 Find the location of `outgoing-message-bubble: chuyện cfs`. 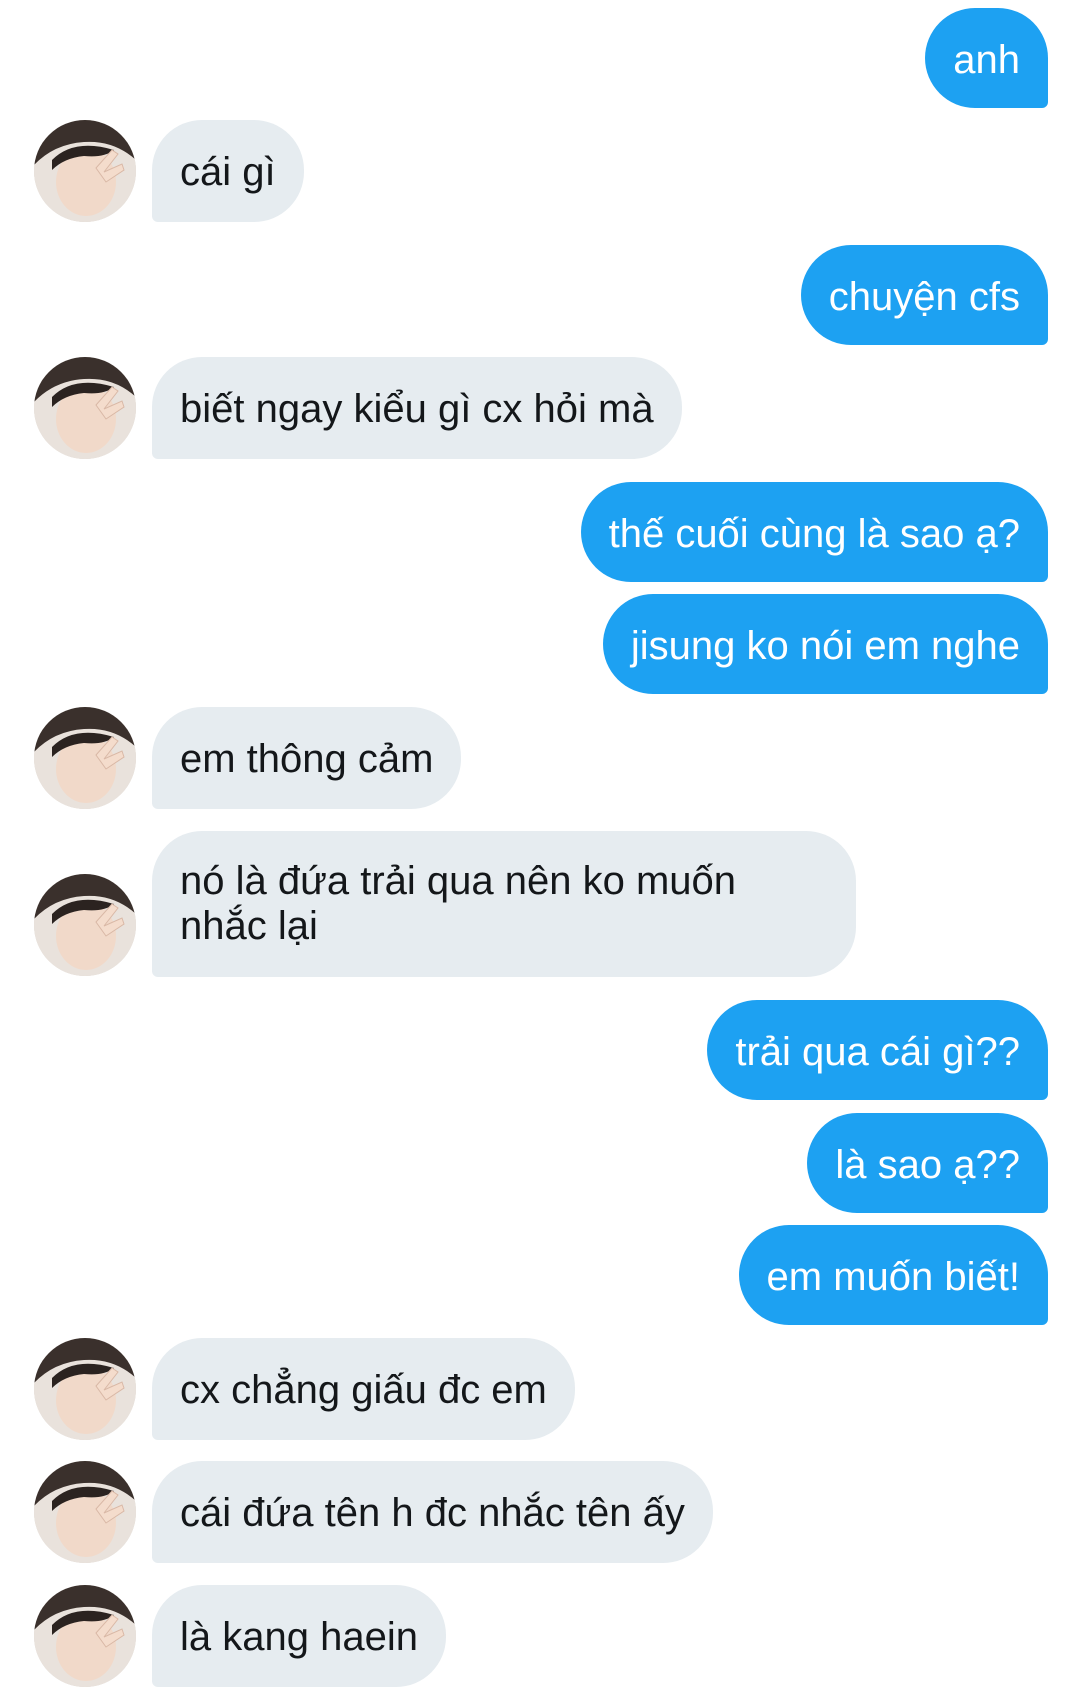

outgoing-message-bubble: chuyện cfs is located at coordinates (924, 295).